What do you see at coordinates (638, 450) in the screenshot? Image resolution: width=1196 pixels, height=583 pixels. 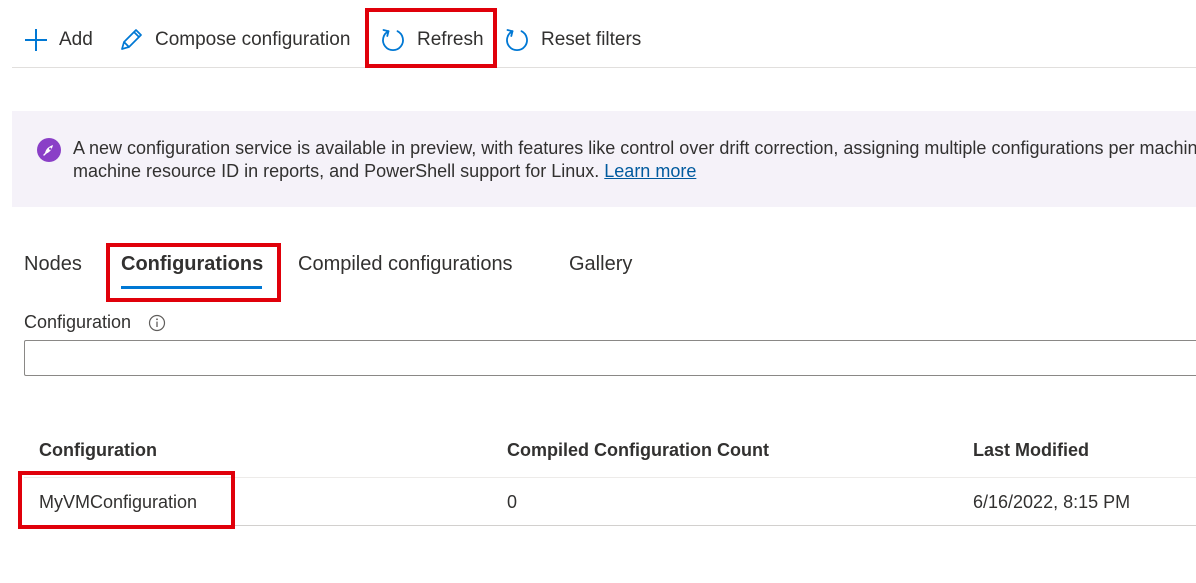 I see `column-header-compiled-count: Compiled Configuration Count` at bounding box center [638, 450].